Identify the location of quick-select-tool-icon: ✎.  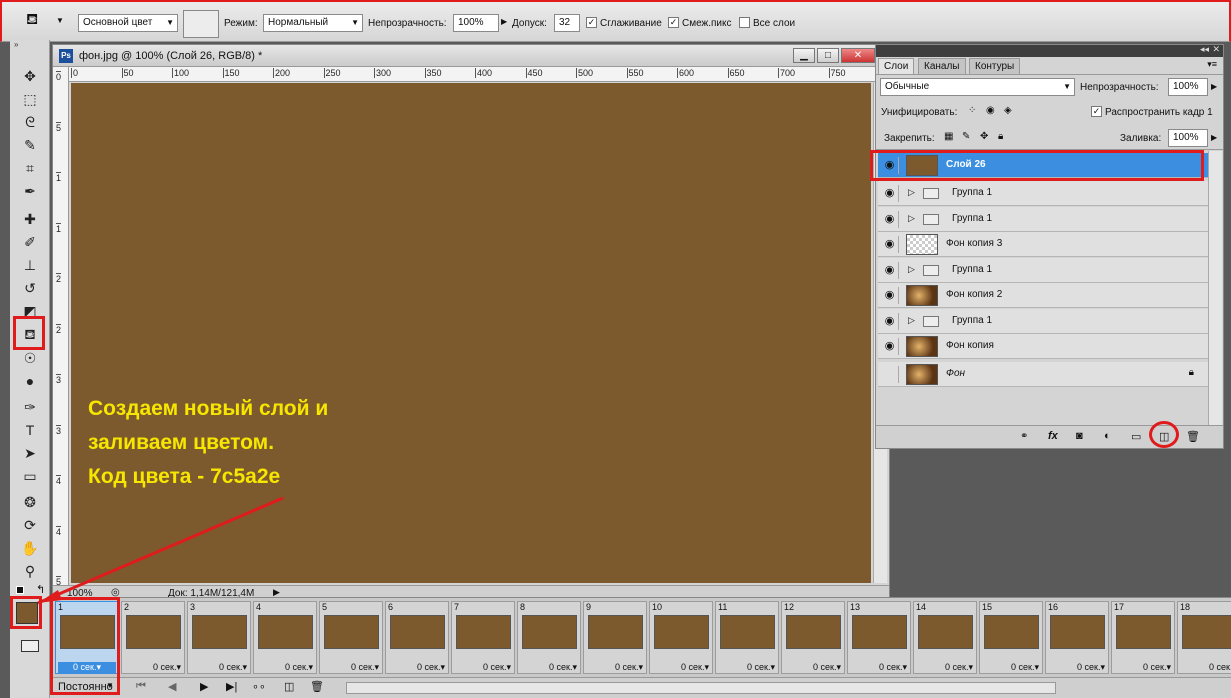
(30, 145).